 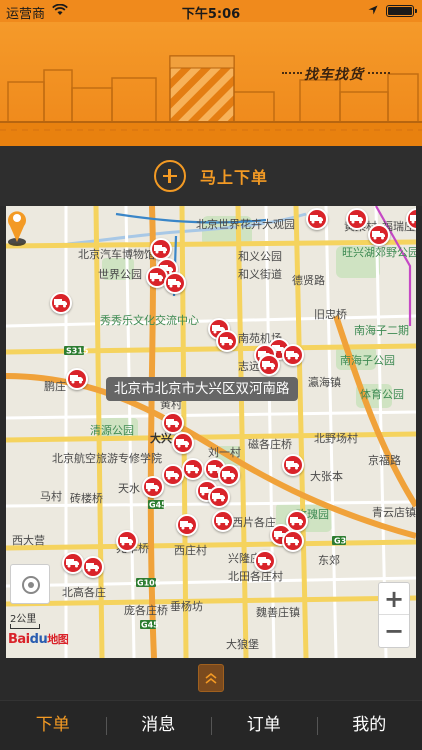 I want to click on svg-text: S315, so click(x=77, y=351).